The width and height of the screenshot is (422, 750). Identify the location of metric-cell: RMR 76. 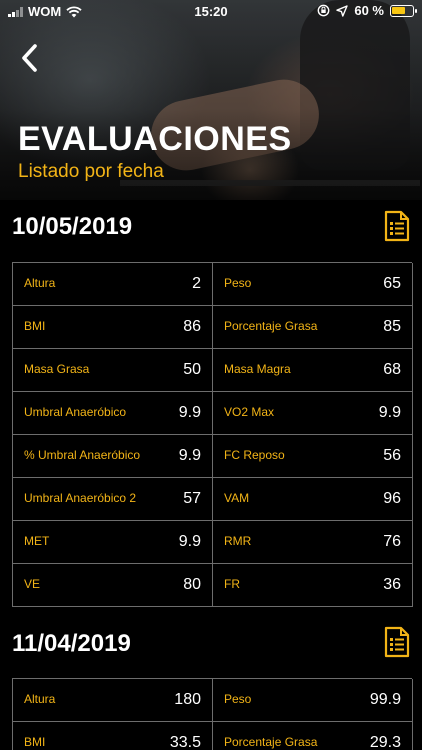
(313, 542).